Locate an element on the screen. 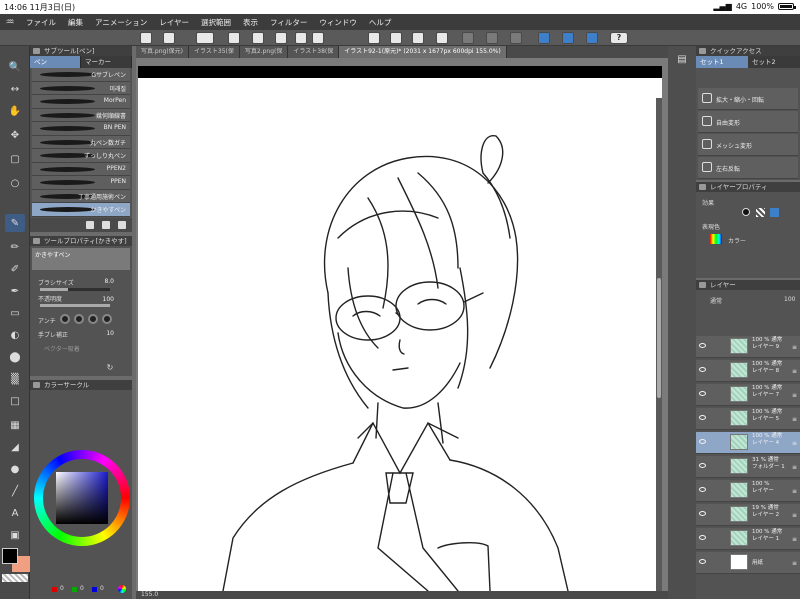 The width and height of the screenshot is (800, 599). screen-icon is located at coordinates (169, 38).